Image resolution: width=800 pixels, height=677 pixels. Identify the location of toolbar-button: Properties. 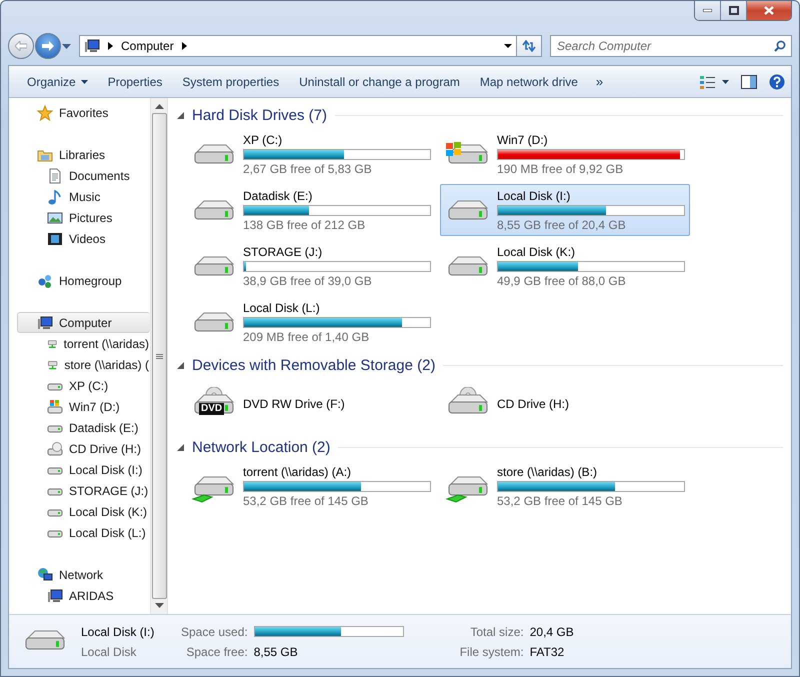
(135, 81).